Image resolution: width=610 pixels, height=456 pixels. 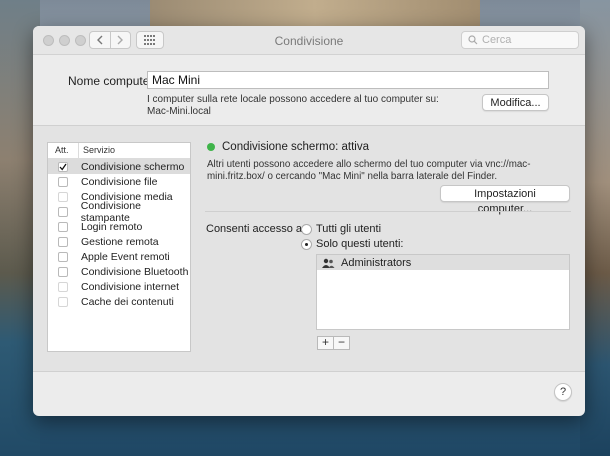 I want to click on service-label: Login remoto, so click(x=112, y=226).